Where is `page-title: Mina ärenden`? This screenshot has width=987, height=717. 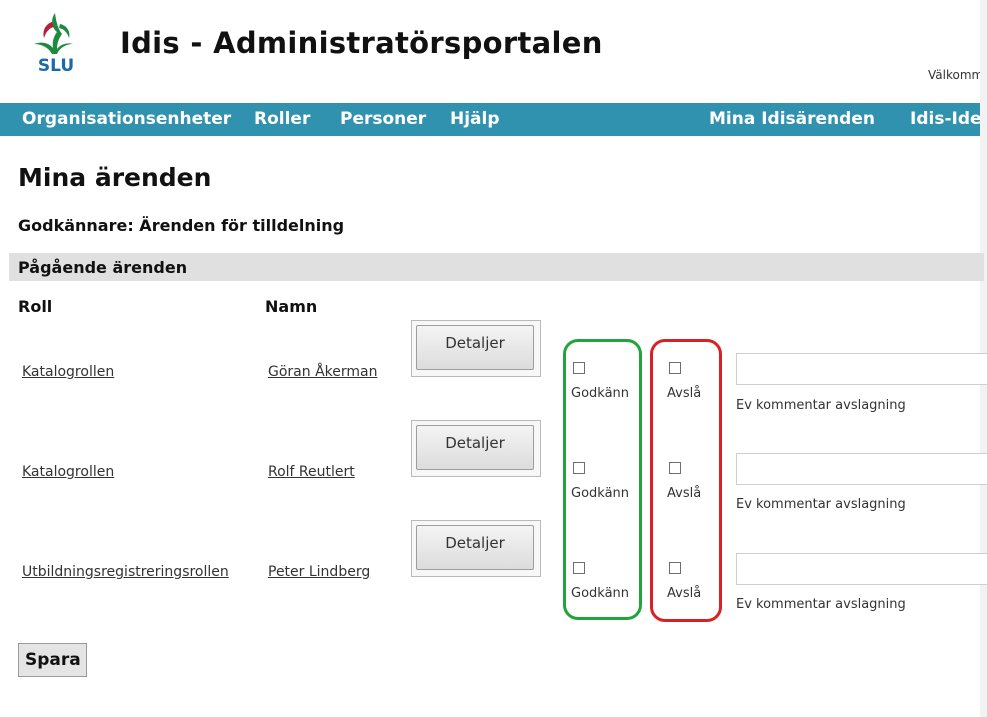
page-title: Mina ärenden is located at coordinates (115, 177).